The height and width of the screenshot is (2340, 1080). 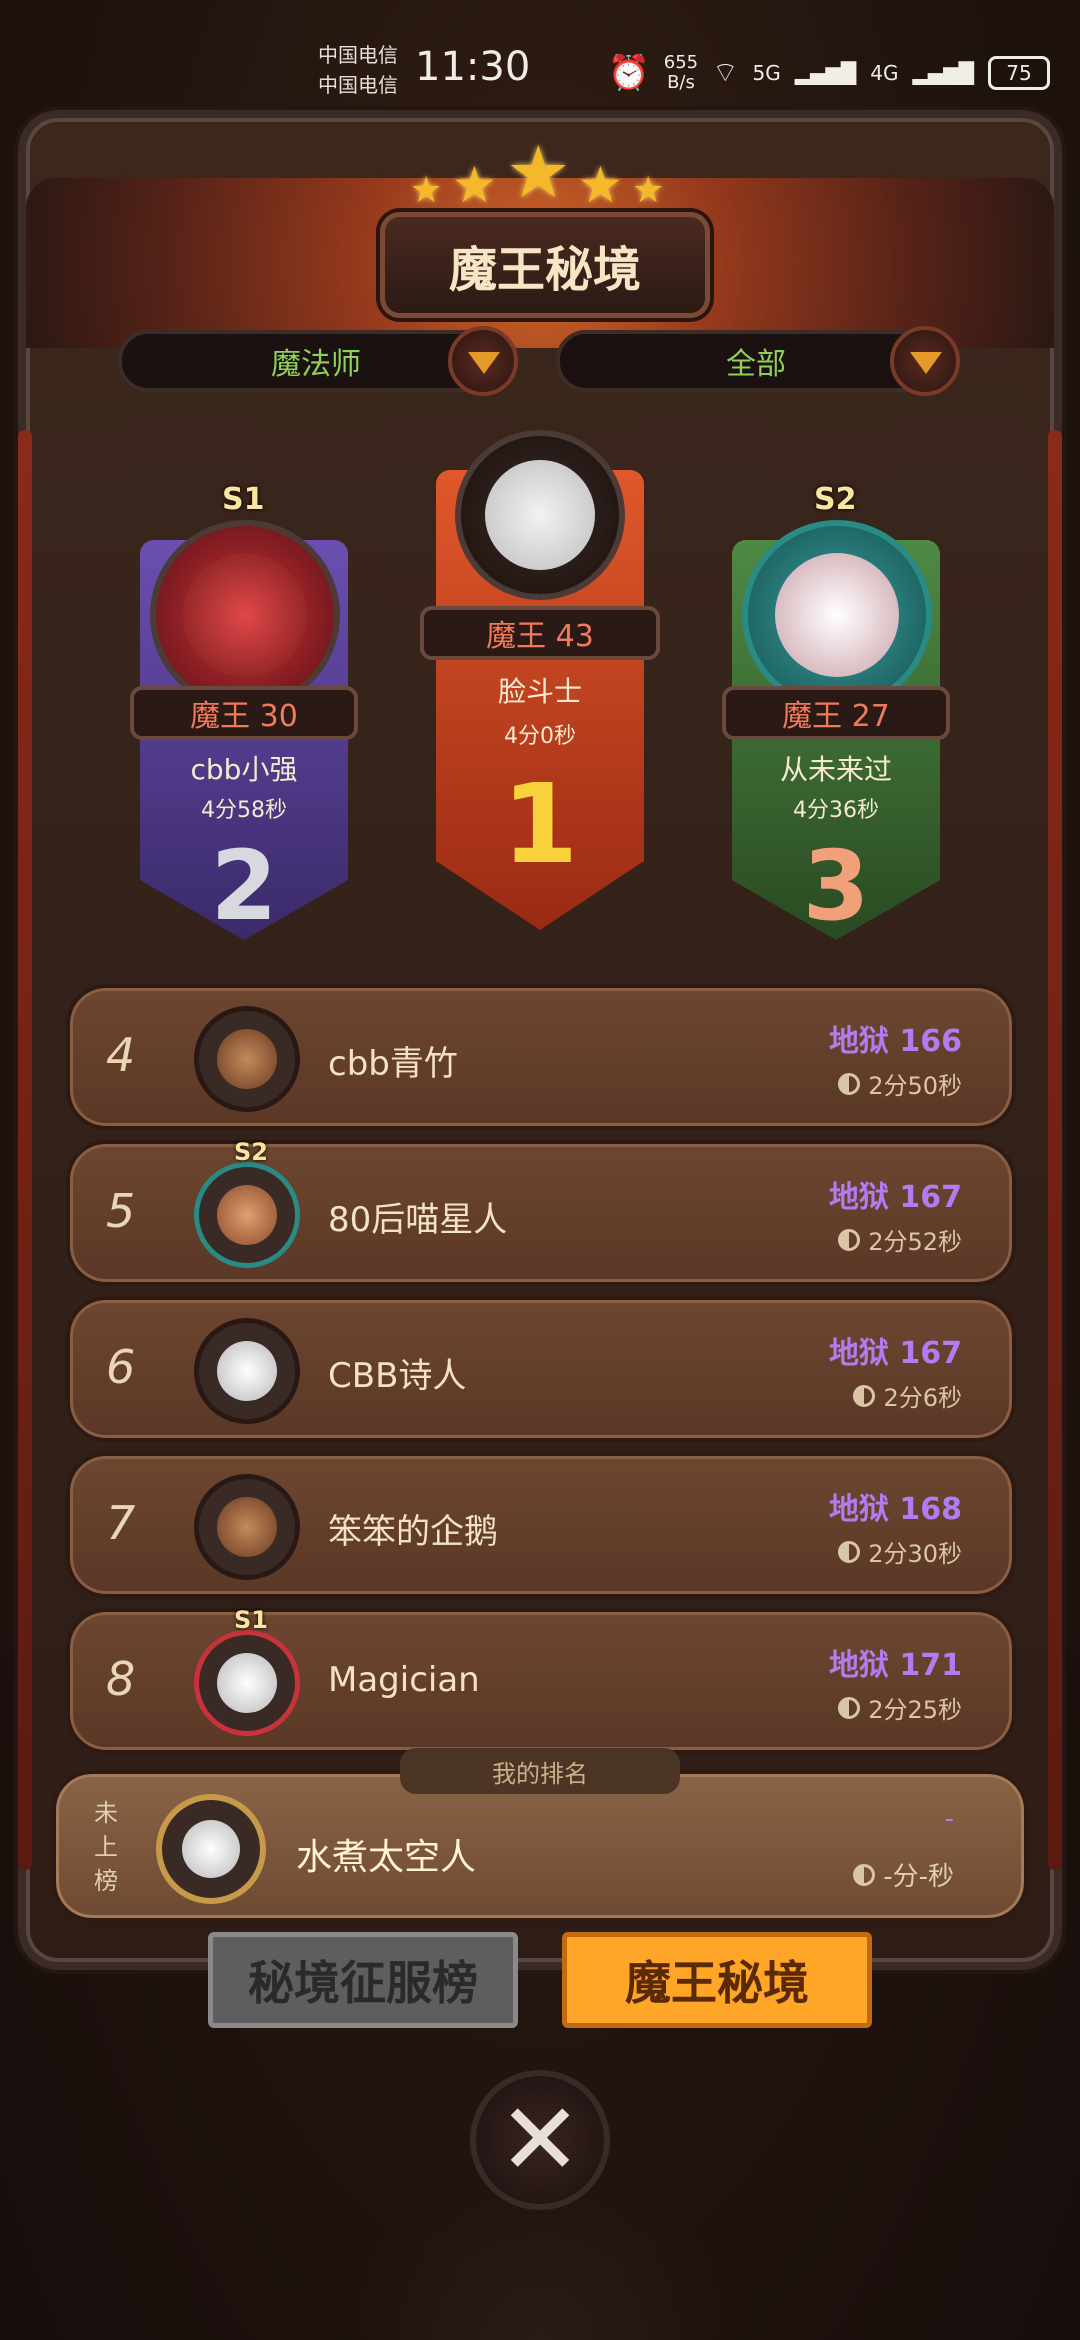 What do you see at coordinates (884, 73) in the screenshot?
I see `signal-4g: 4G` at bounding box center [884, 73].